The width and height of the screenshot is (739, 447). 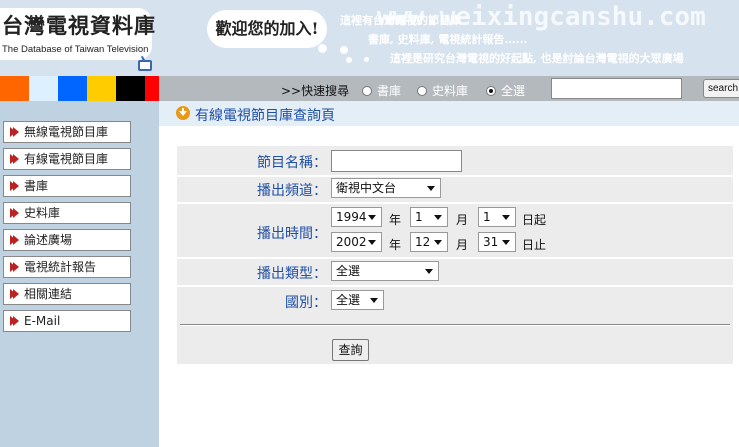 I want to click on logo-title: 台灣電視資料庫, so click(x=79, y=25).